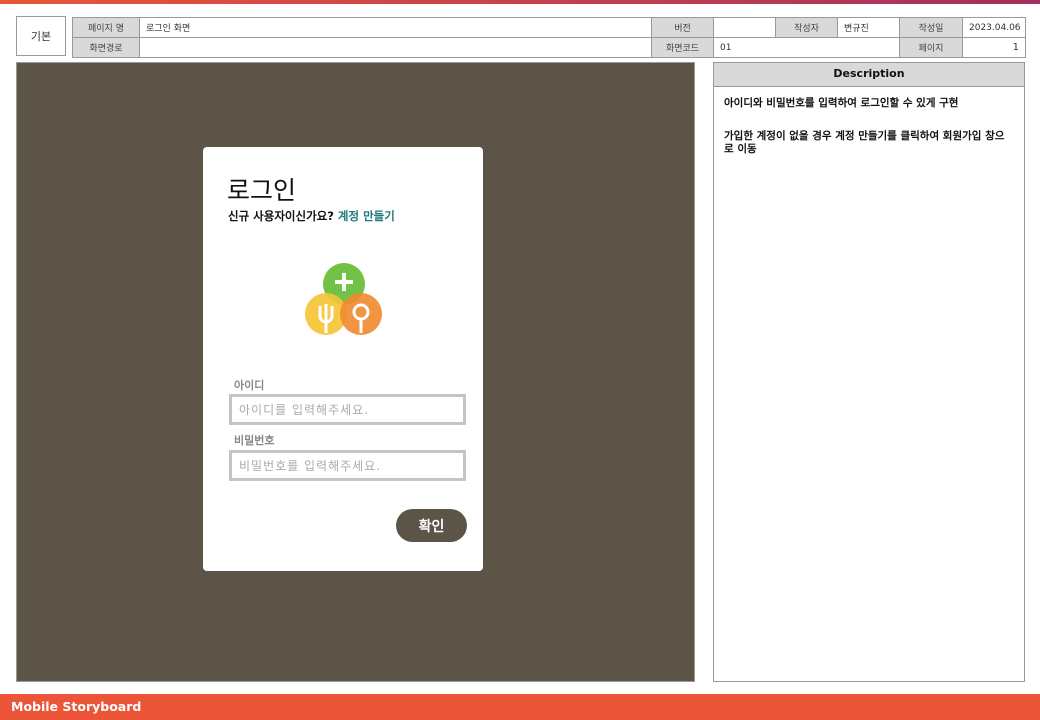 Image resolution: width=1040 pixels, height=720 pixels. I want to click on create-account-link: 계정 만들기, so click(366, 216).